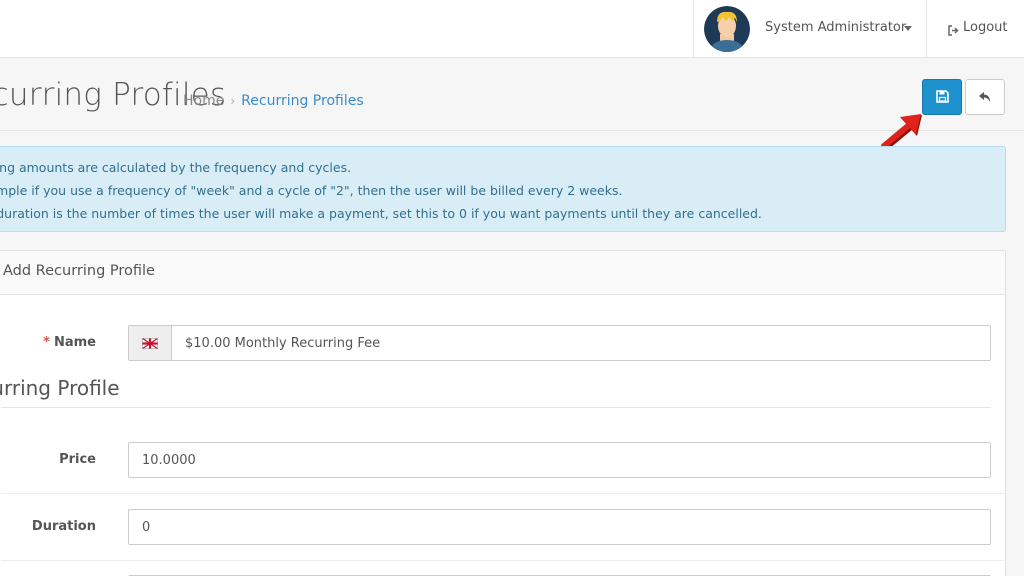 Image resolution: width=1024 pixels, height=576 pixels. Describe the element at coordinates (79, 271) in the screenshot. I see `panel-title: Add Recurring Profile` at that location.